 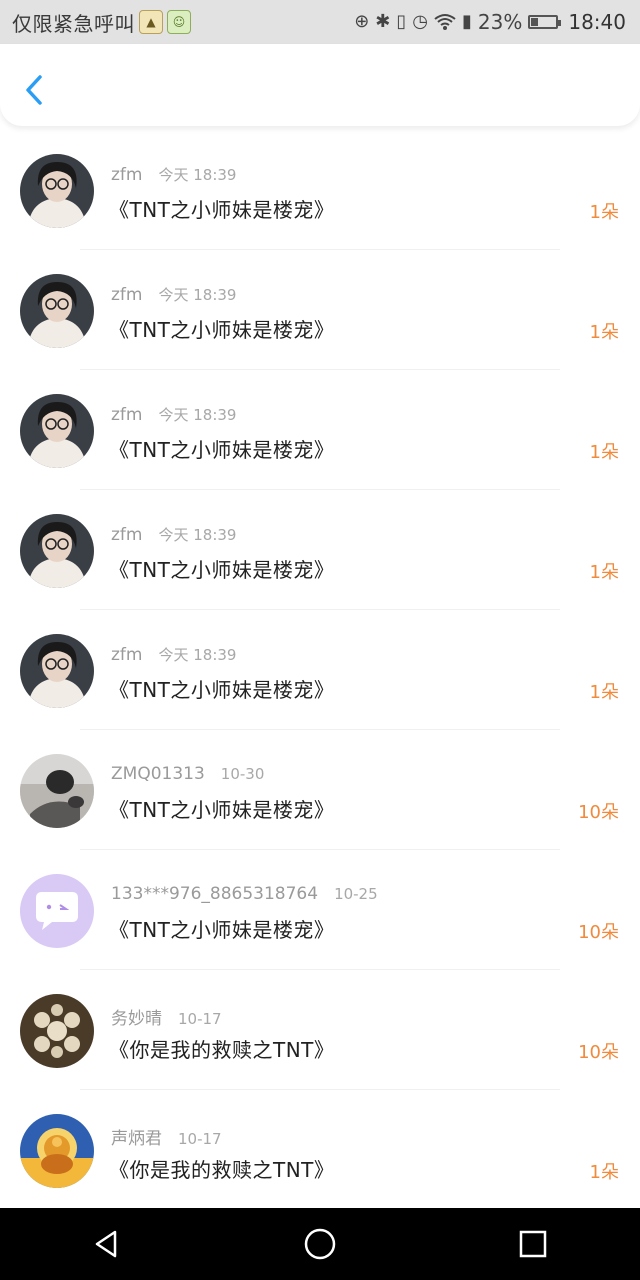 I want to click on battery-percent: 23%, so click(x=500, y=22).